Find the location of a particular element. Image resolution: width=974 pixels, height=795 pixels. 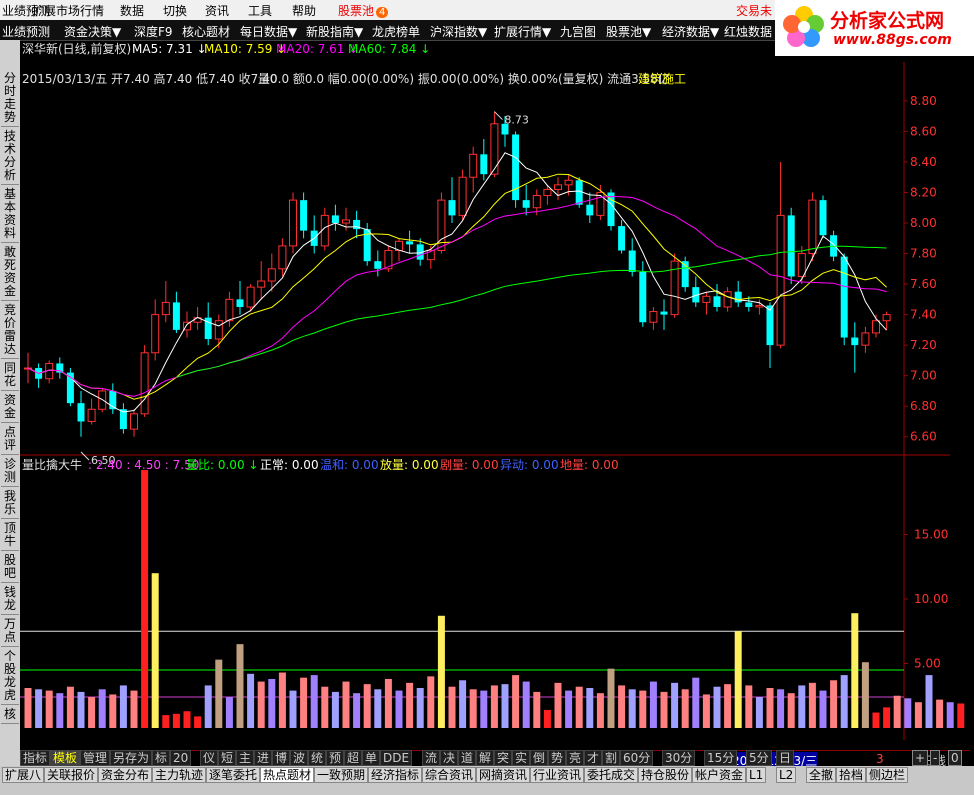

menu-item: 股票池 4 is located at coordinates (363, 10).